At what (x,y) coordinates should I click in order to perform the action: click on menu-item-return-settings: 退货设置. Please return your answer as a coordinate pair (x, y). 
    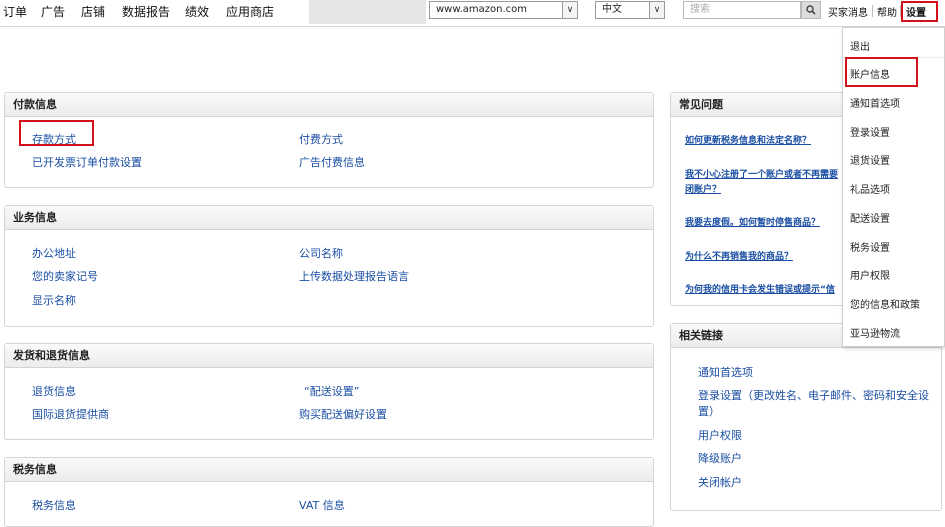
    Looking at the image, I should click on (870, 159).